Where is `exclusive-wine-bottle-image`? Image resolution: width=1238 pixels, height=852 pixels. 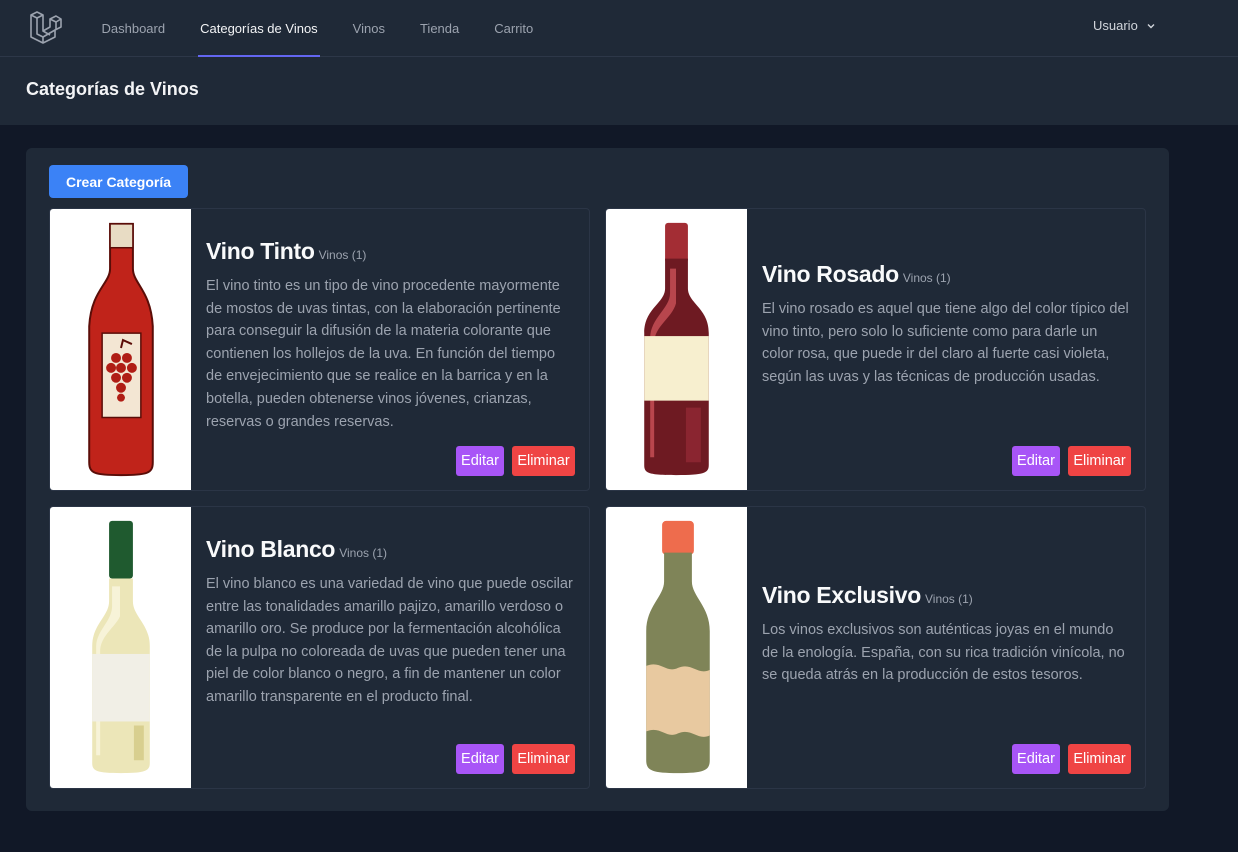 exclusive-wine-bottle-image is located at coordinates (676, 647).